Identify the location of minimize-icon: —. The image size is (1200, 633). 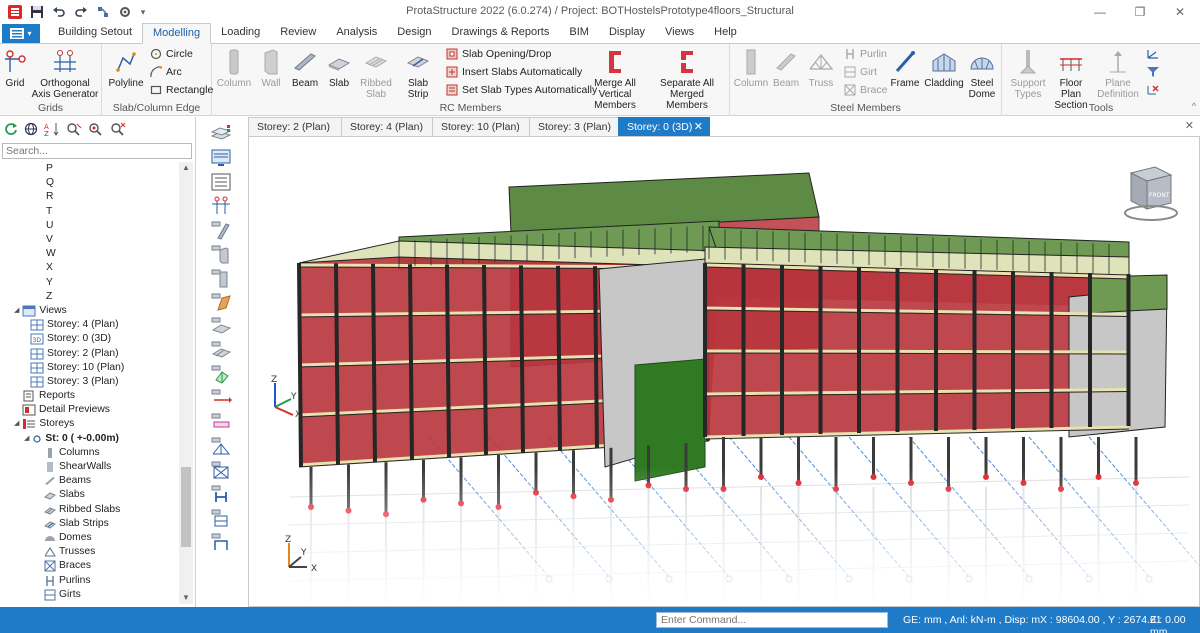
(1100, 12).